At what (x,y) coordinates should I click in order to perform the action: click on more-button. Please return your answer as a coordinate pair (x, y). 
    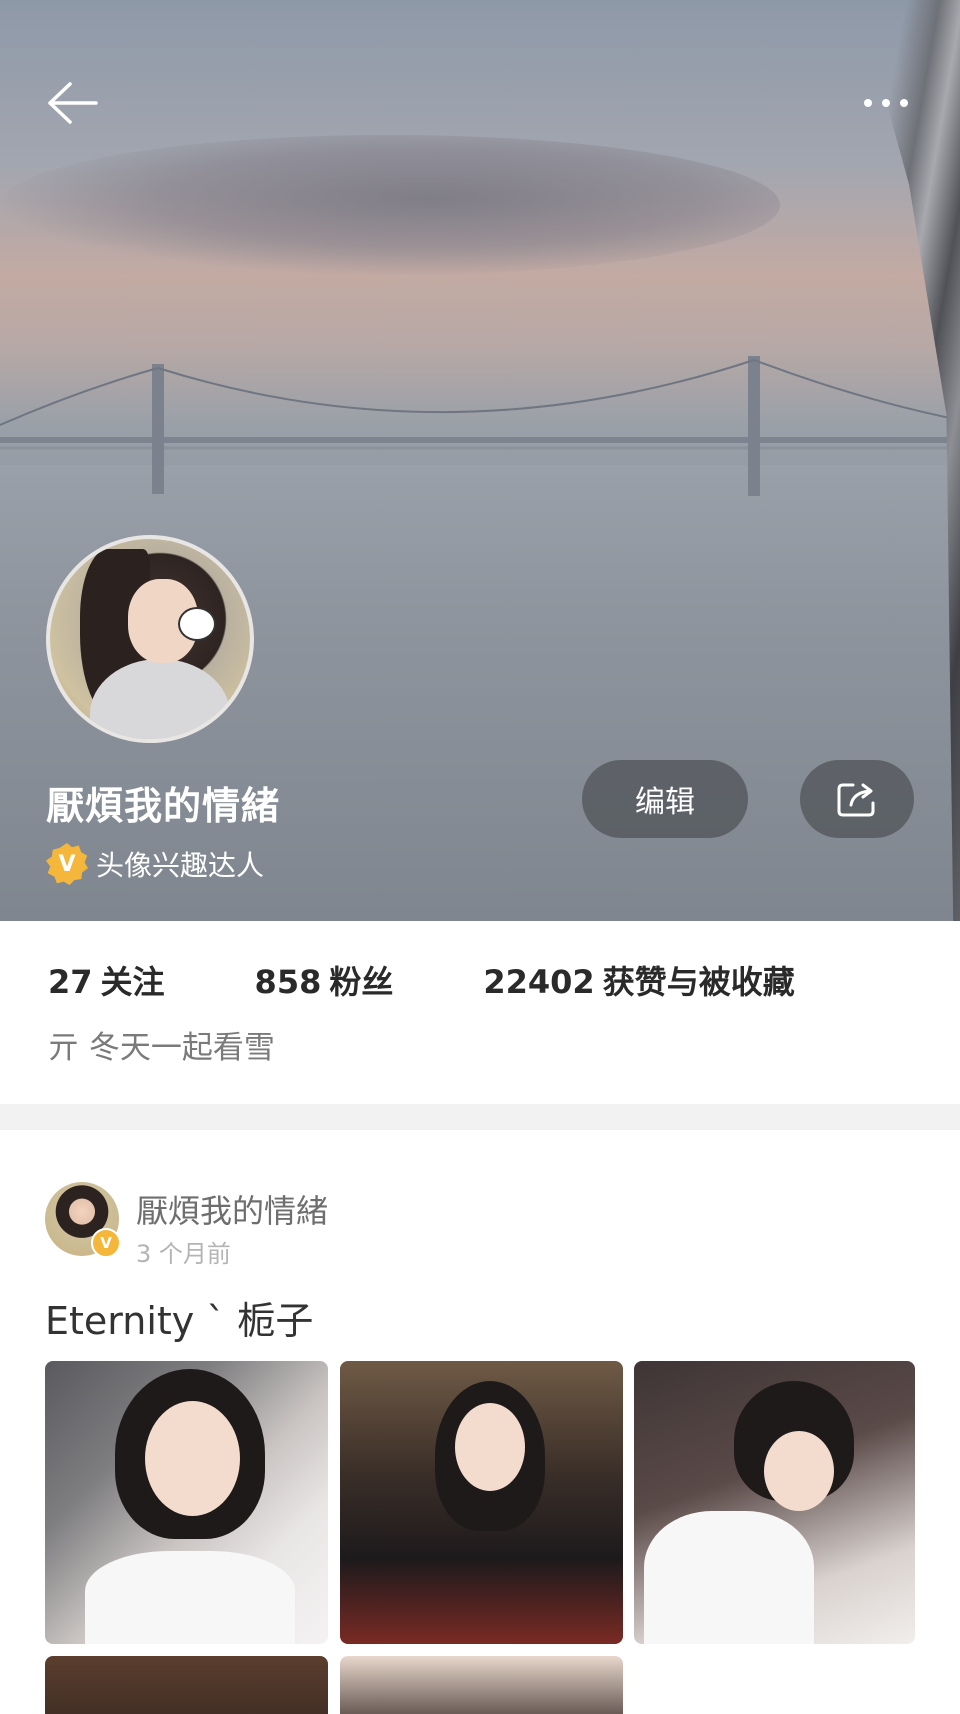
    Looking at the image, I should click on (886, 103).